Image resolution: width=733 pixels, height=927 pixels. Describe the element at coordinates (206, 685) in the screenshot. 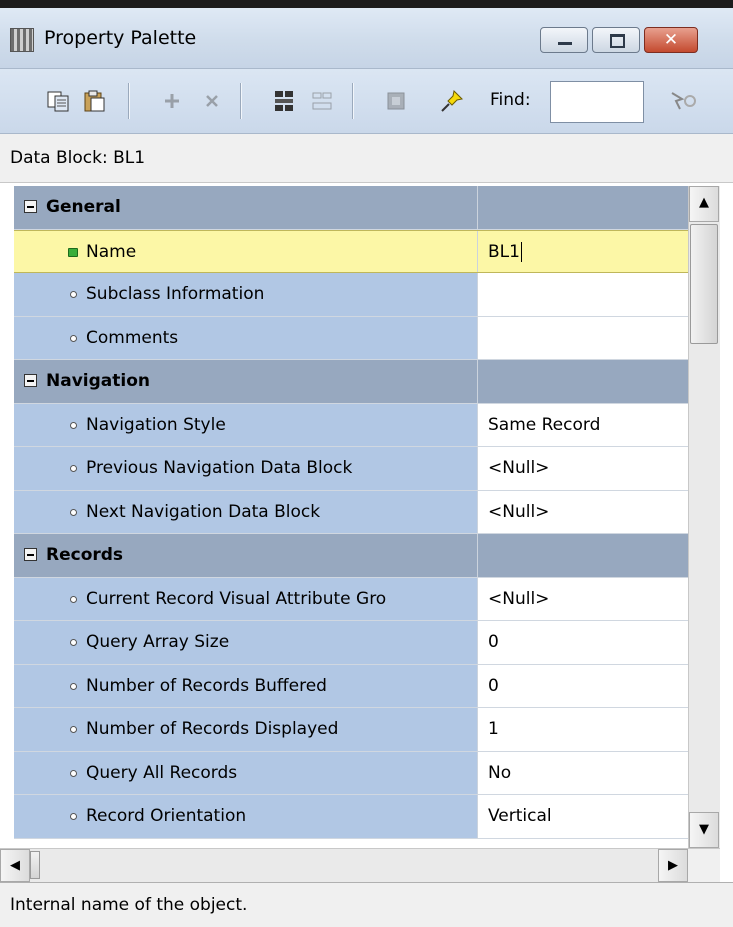

I see `property-label: Number of Records Buffered` at that location.